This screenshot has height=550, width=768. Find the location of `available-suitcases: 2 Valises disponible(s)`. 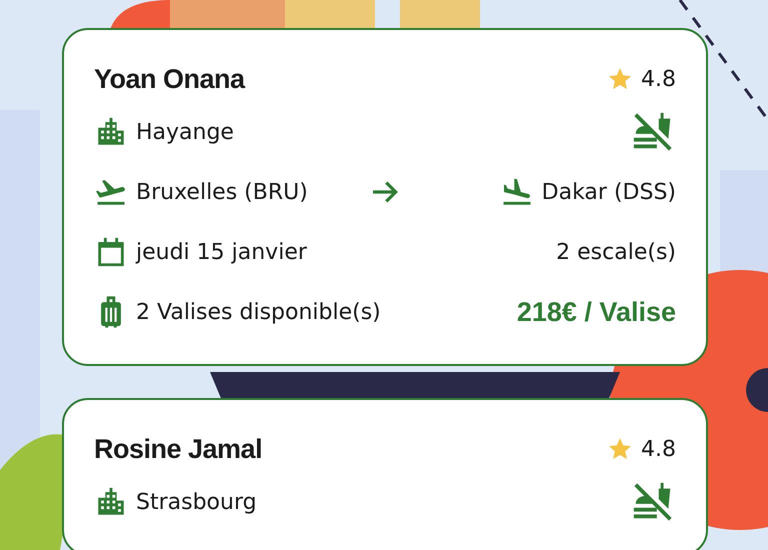

available-suitcases: 2 Valises disponible(s) is located at coordinates (258, 312).